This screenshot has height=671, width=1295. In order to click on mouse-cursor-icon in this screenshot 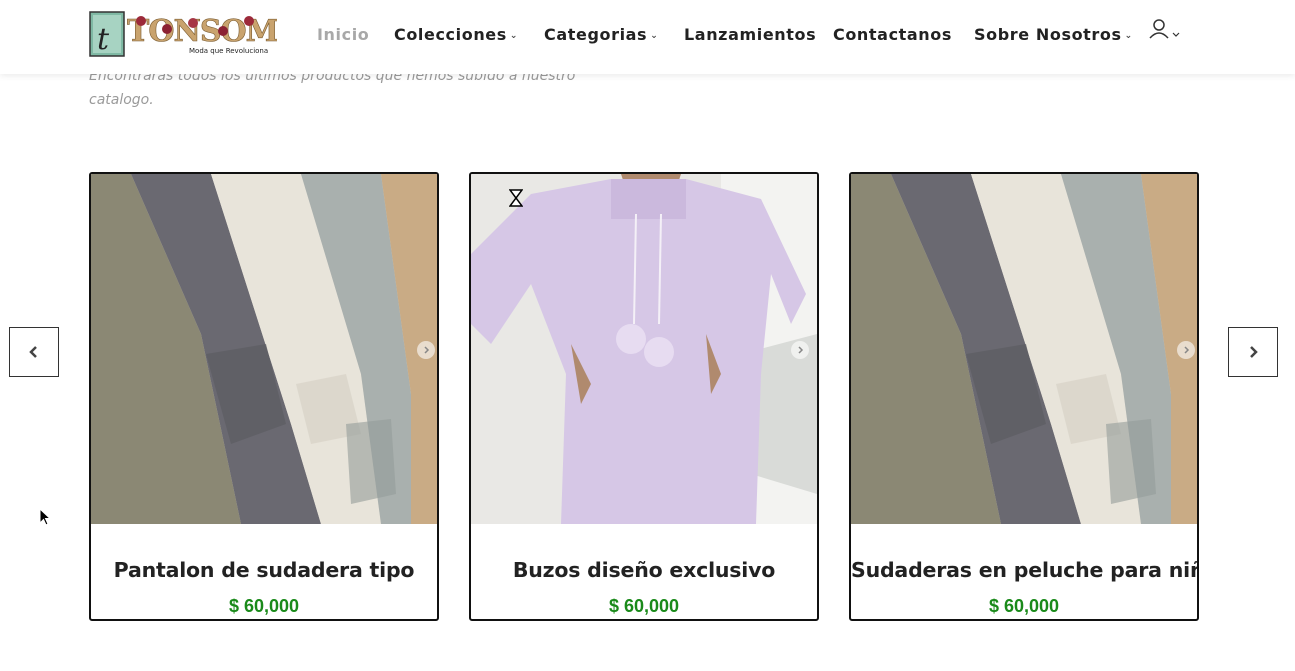, I will do `click(45, 518)`.